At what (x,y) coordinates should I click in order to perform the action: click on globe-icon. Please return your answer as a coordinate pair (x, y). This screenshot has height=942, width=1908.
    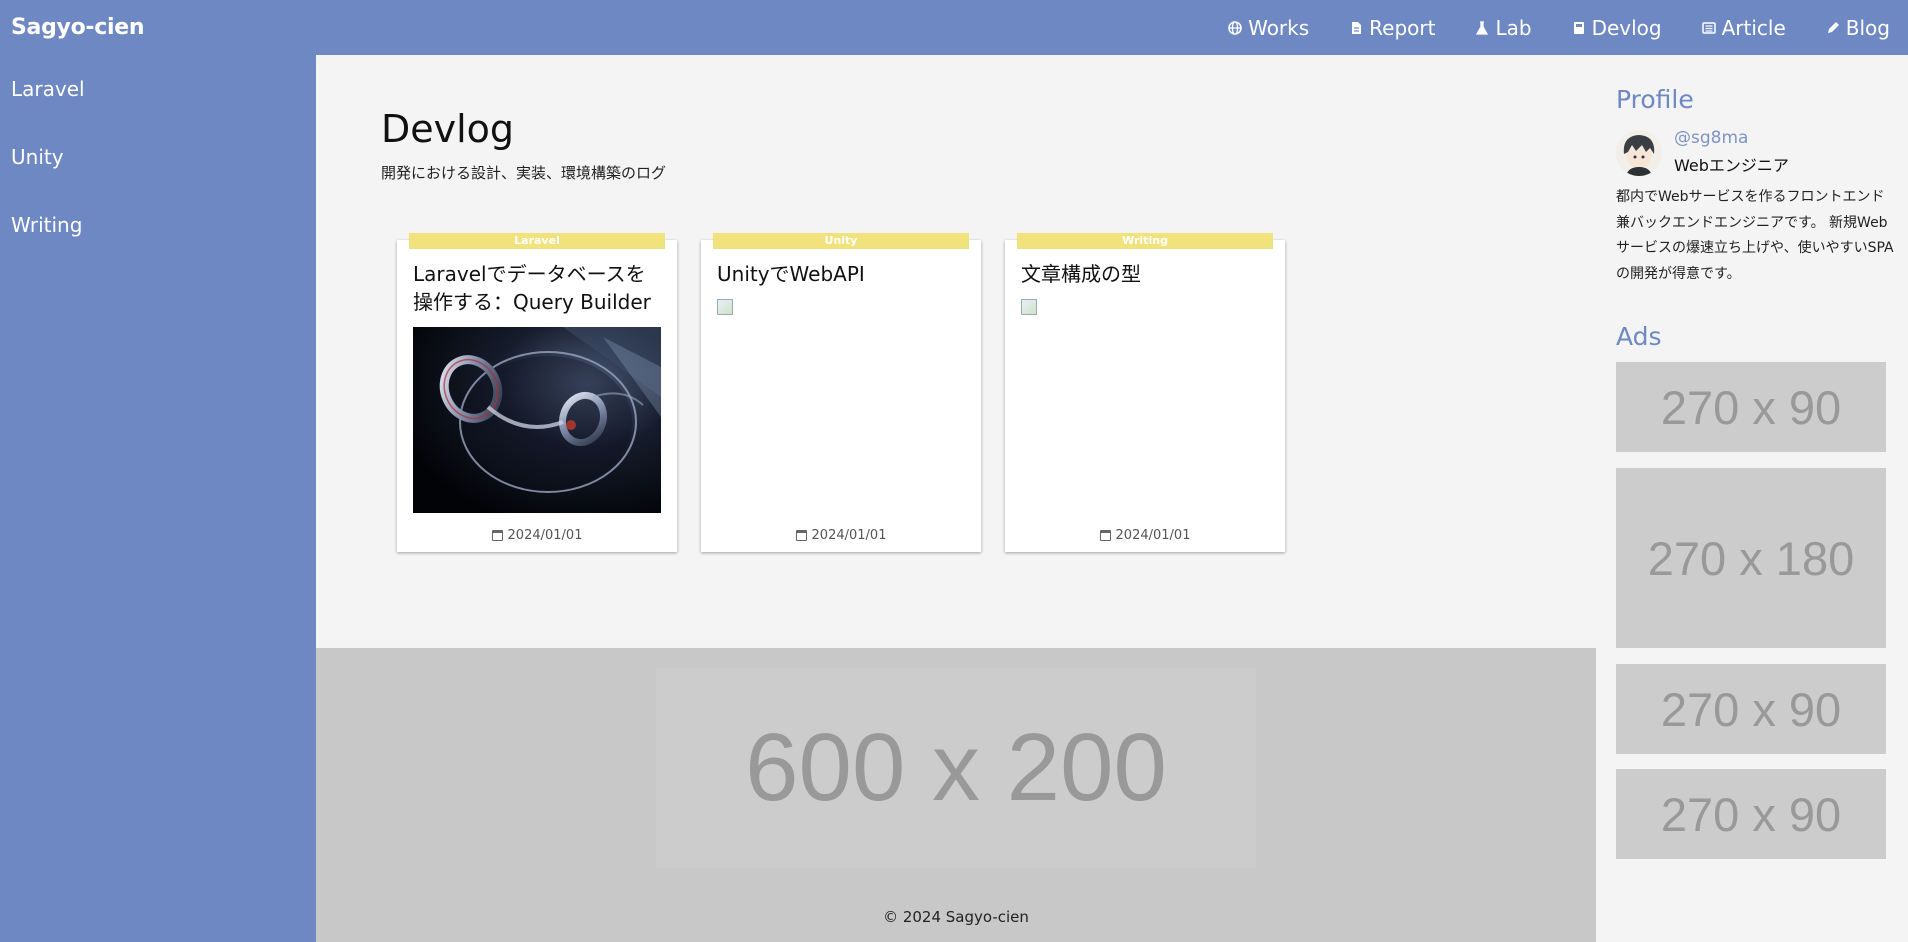
    Looking at the image, I should click on (1235, 27).